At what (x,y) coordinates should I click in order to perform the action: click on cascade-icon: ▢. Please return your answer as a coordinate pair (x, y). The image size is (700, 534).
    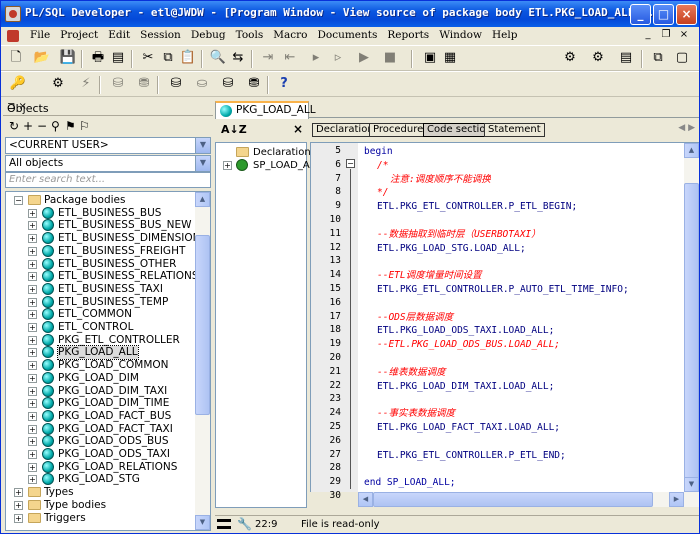
    Looking at the image, I should click on (682, 58).